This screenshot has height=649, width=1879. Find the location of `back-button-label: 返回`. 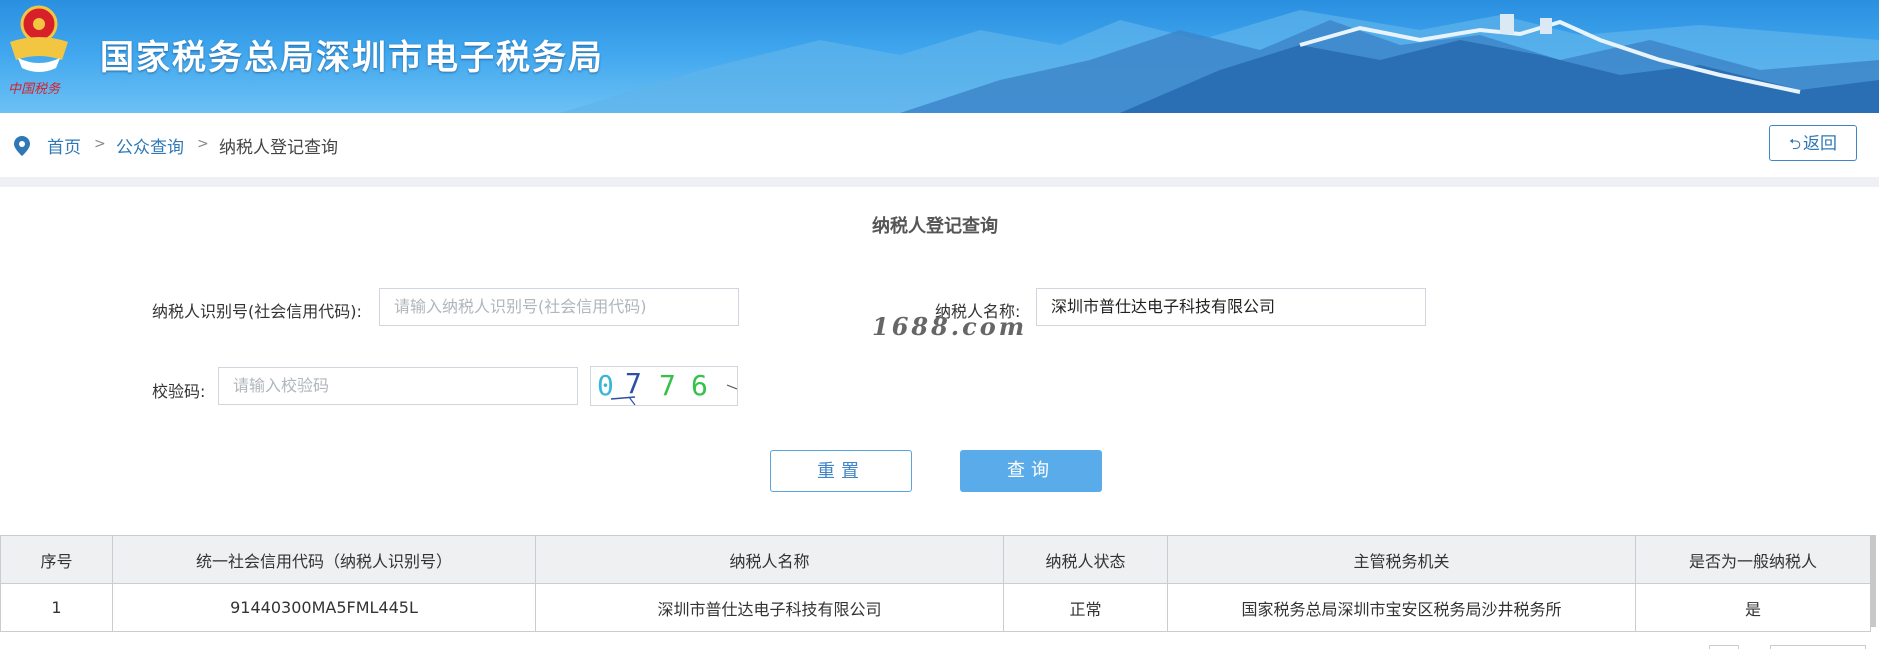

back-button-label: 返回 is located at coordinates (1820, 144).